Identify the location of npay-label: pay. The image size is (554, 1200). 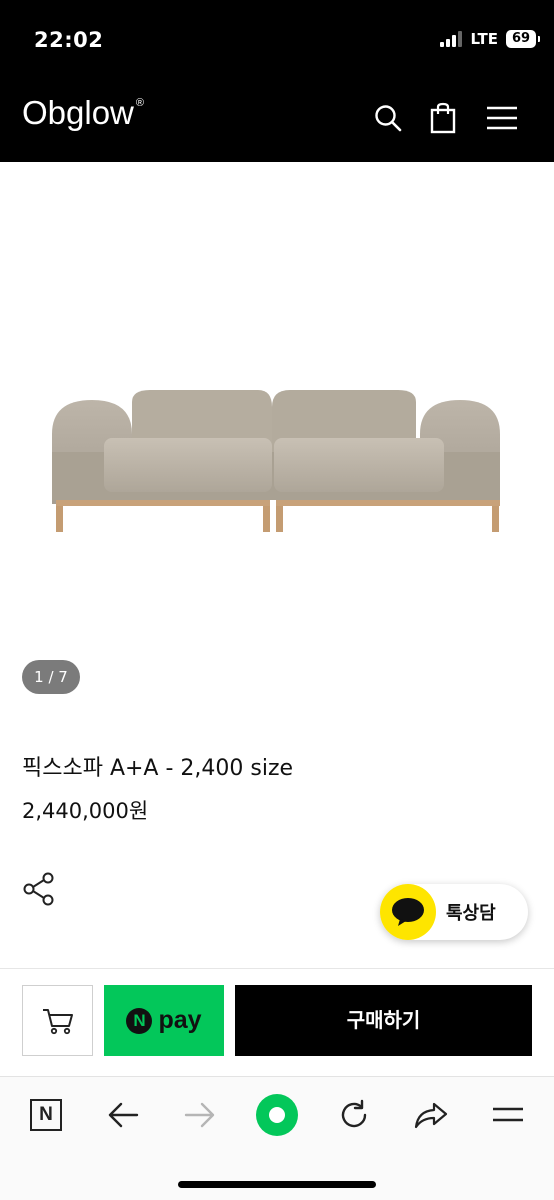
(180, 1020).